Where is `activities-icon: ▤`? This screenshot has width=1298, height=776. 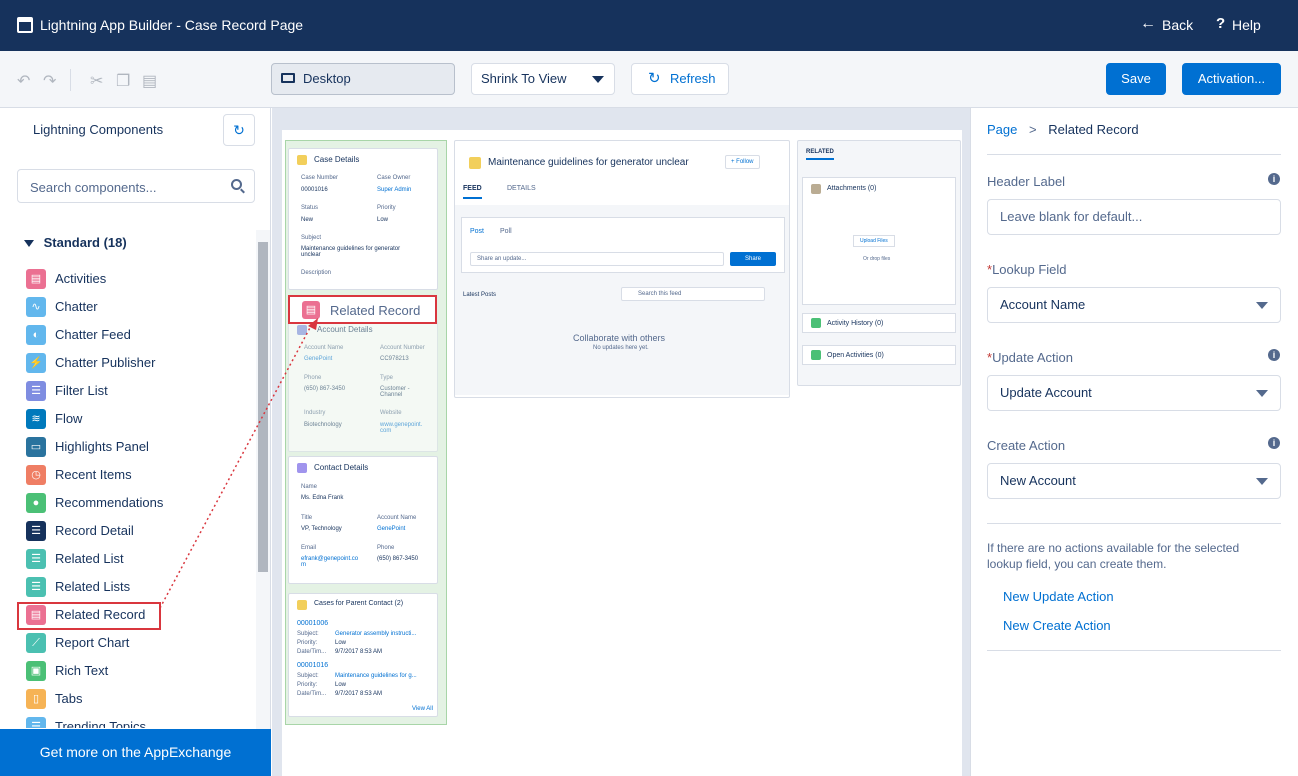
activities-icon: ▤ is located at coordinates (36, 279).